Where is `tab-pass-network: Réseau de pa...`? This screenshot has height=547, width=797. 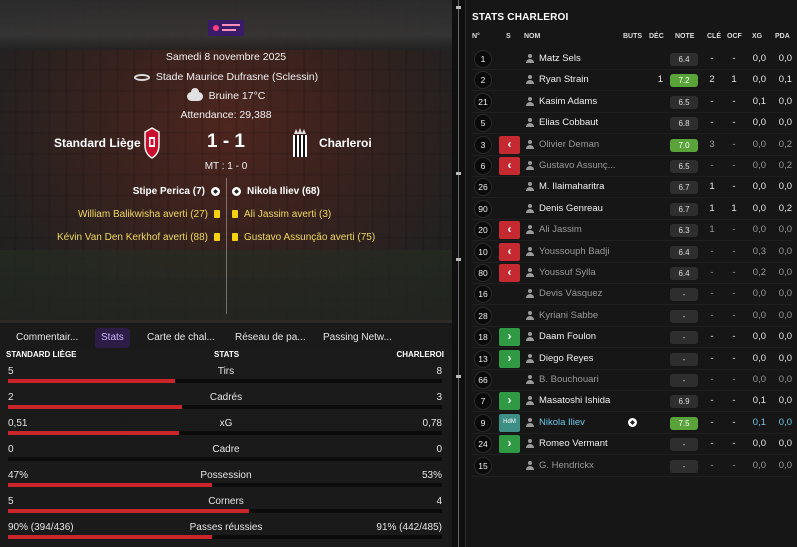
tab-pass-network: Réseau de pa... is located at coordinates (270, 338).